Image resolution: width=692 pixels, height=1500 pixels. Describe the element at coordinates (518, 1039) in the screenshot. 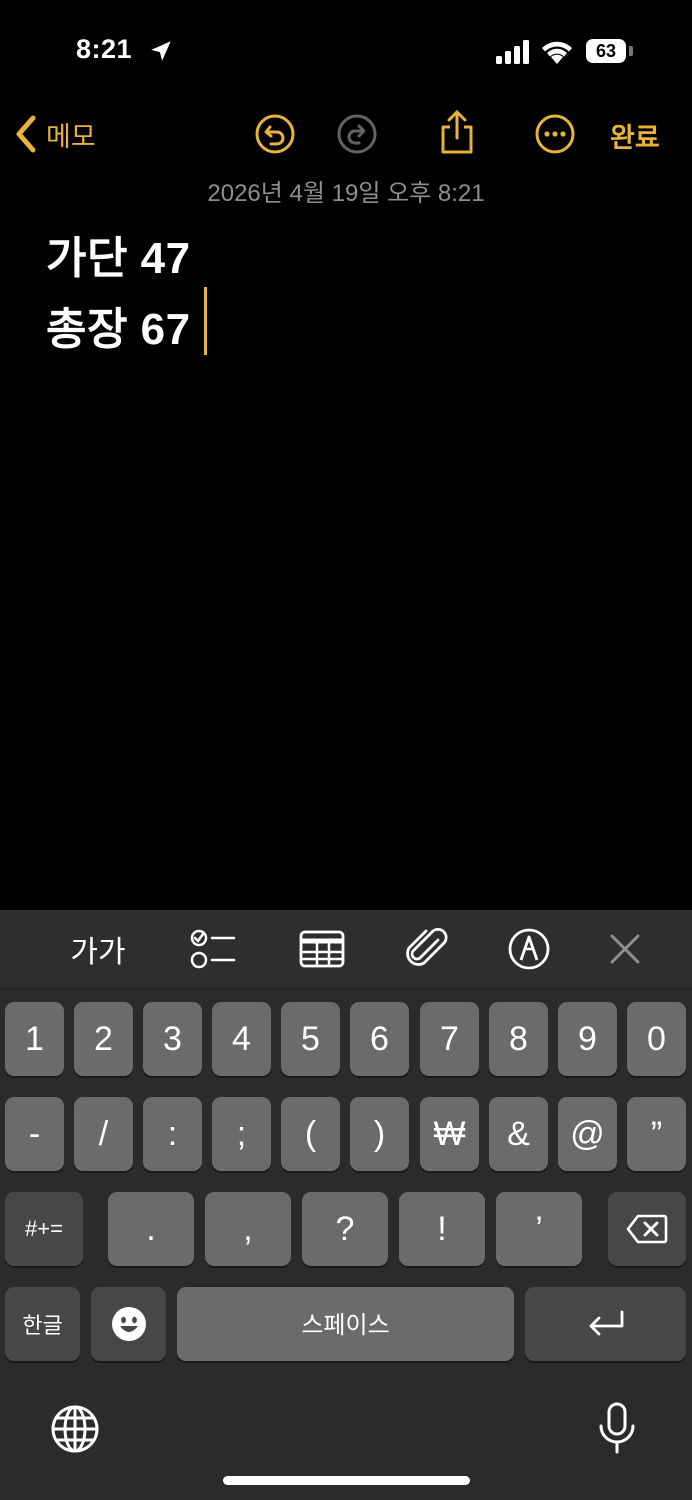

I see `key-8: 8` at that location.